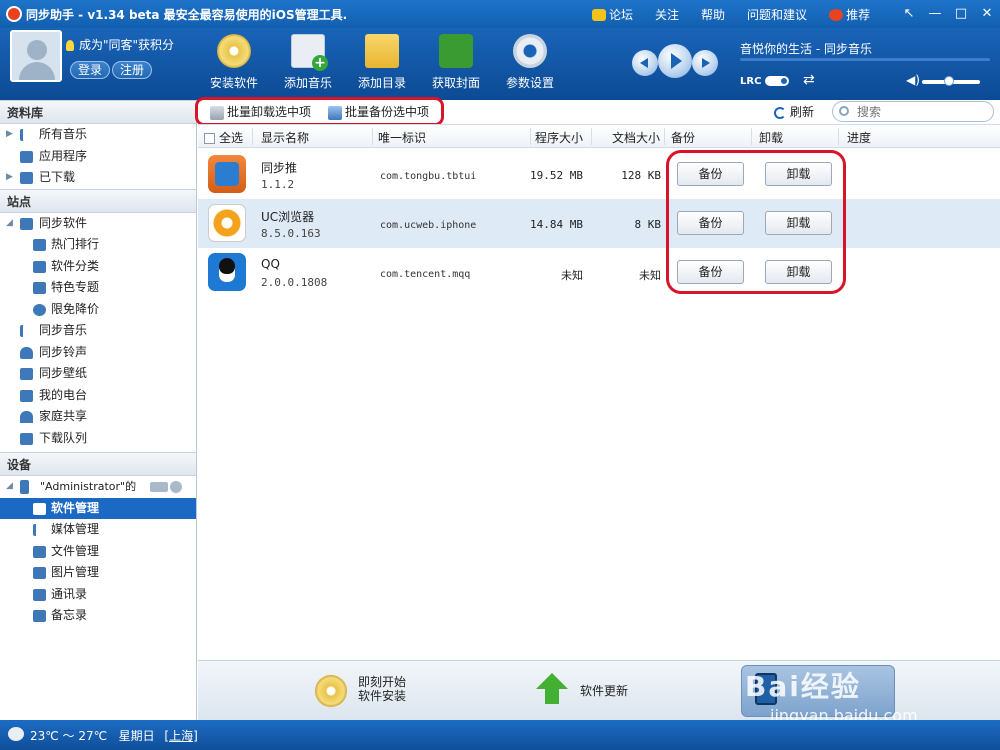 This screenshot has width=1000, height=750. What do you see at coordinates (859, 138) in the screenshot?
I see `column-progress: 进度` at bounding box center [859, 138].